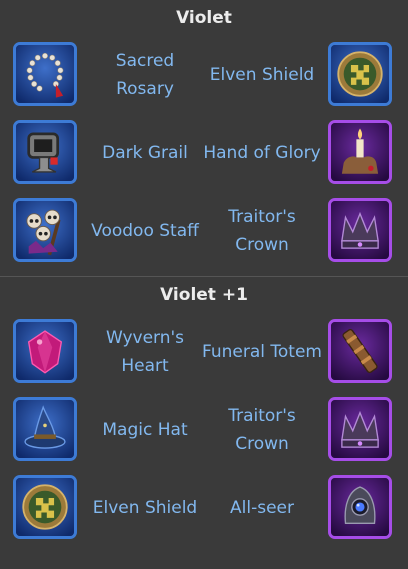  I want to click on item-row: Magic Hat Traitor's Crown, so click(204, 430).